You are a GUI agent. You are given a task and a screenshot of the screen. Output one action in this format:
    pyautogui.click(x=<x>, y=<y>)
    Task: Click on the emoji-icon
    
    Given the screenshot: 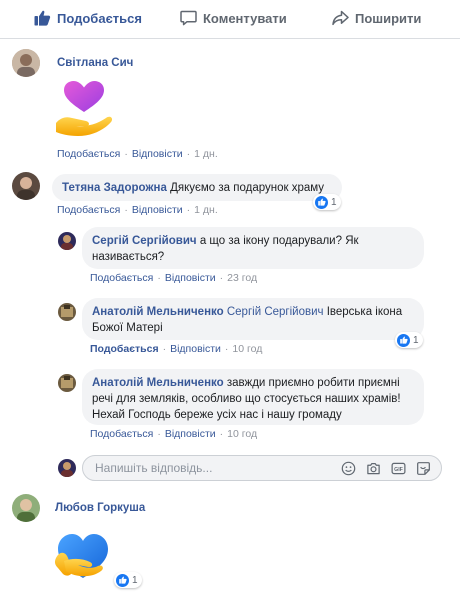 What is the action you would take?
    pyautogui.click(x=348, y=468)
    